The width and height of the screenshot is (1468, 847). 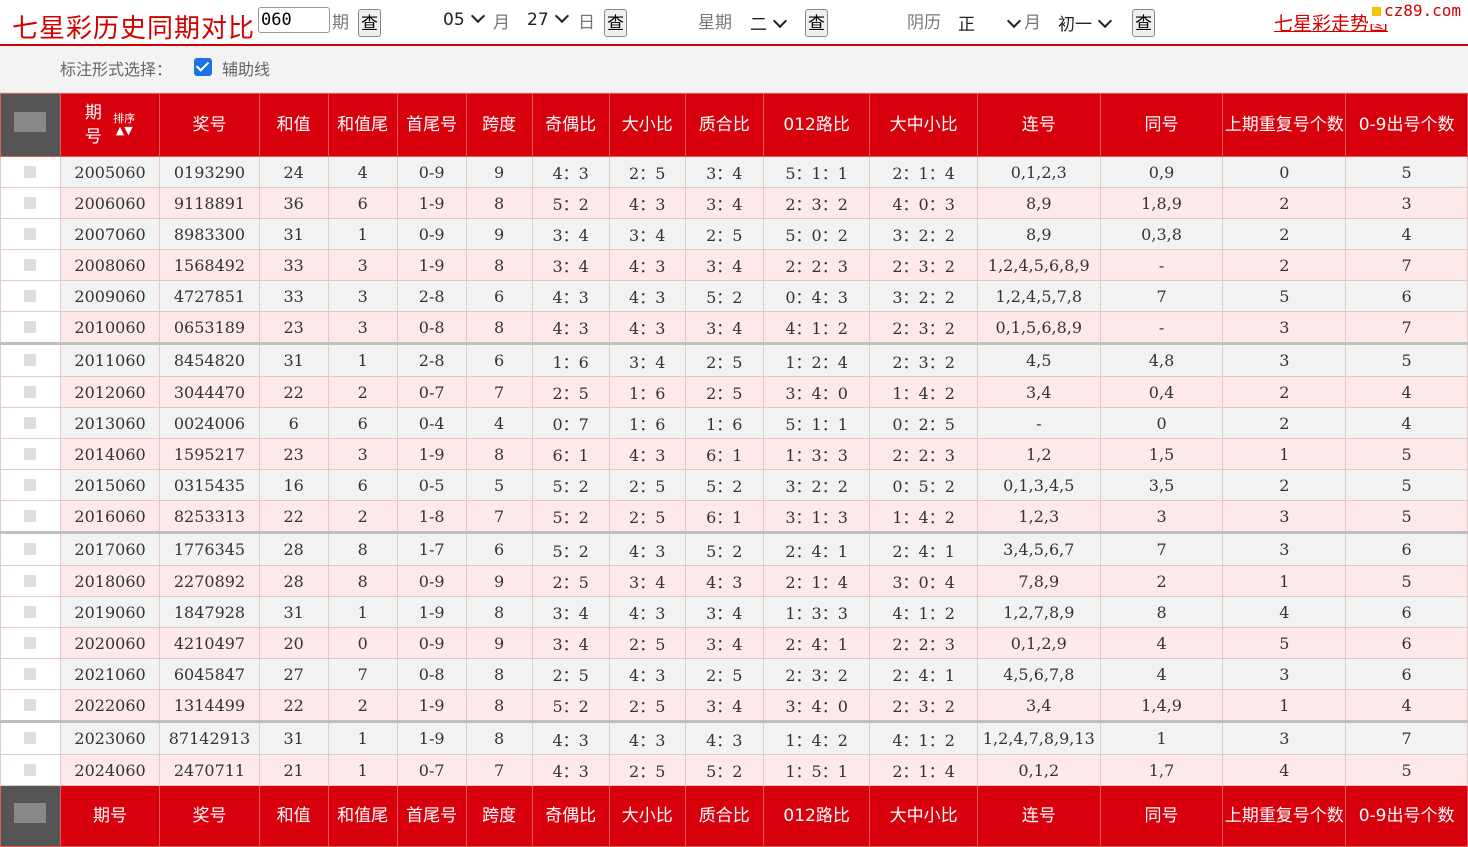 I want to click on header-period-sort: 期 号 排序 ▲▼, so click(x=110, y=125).